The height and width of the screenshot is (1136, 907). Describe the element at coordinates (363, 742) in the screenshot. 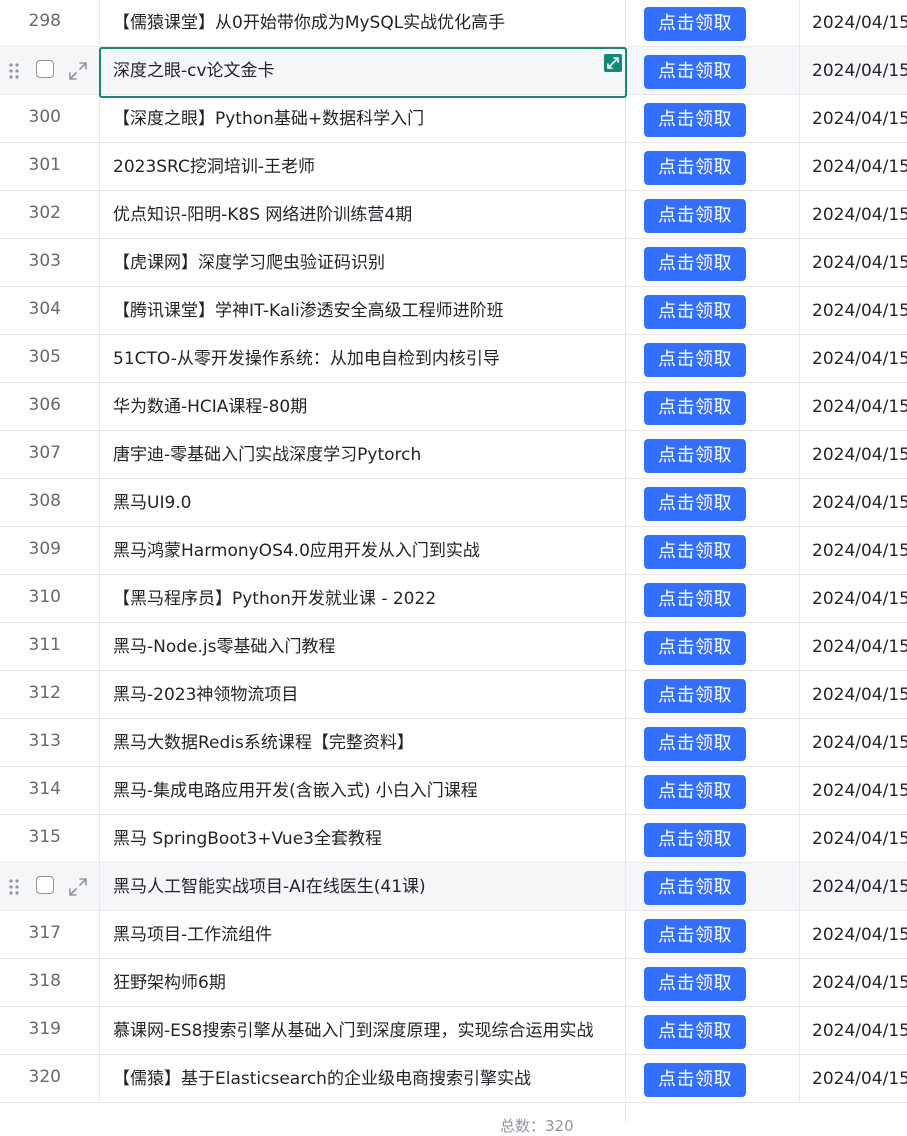

I see `course-name-cell: 黑马大数据Redis系统课程【完整资料】` at that location.